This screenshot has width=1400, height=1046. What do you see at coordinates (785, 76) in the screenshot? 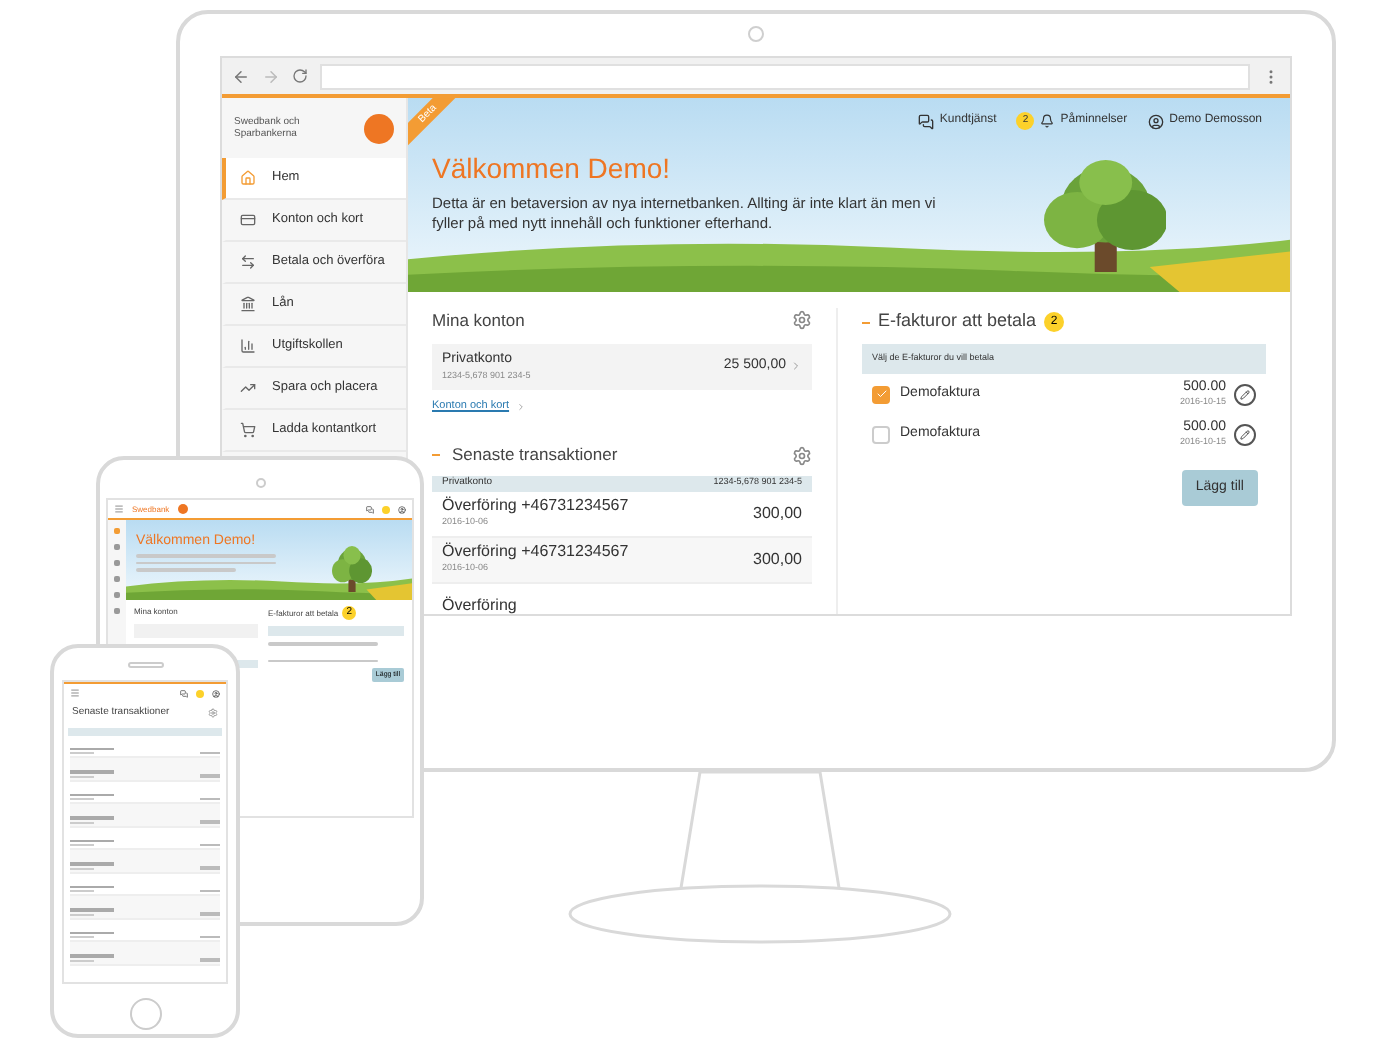
I see `address-field` at bounding box center [785, 76].